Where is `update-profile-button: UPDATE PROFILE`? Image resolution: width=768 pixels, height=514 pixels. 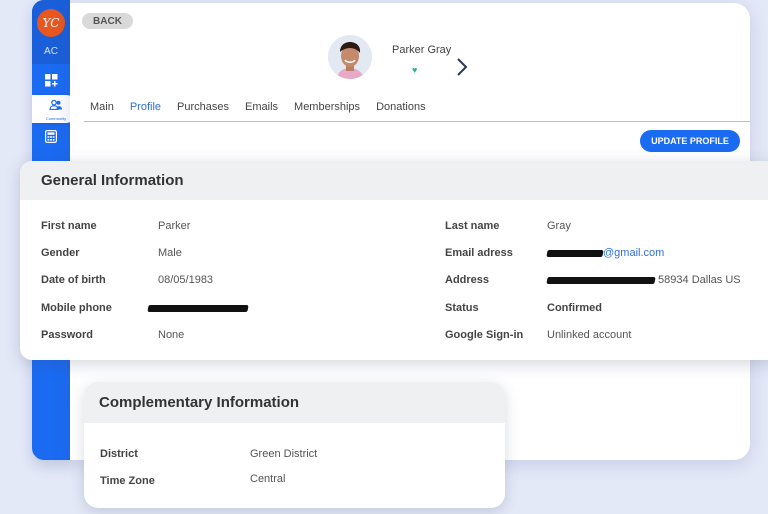 update-profile-button: UPDATE PROFILE is located at coordinates (690, 141).